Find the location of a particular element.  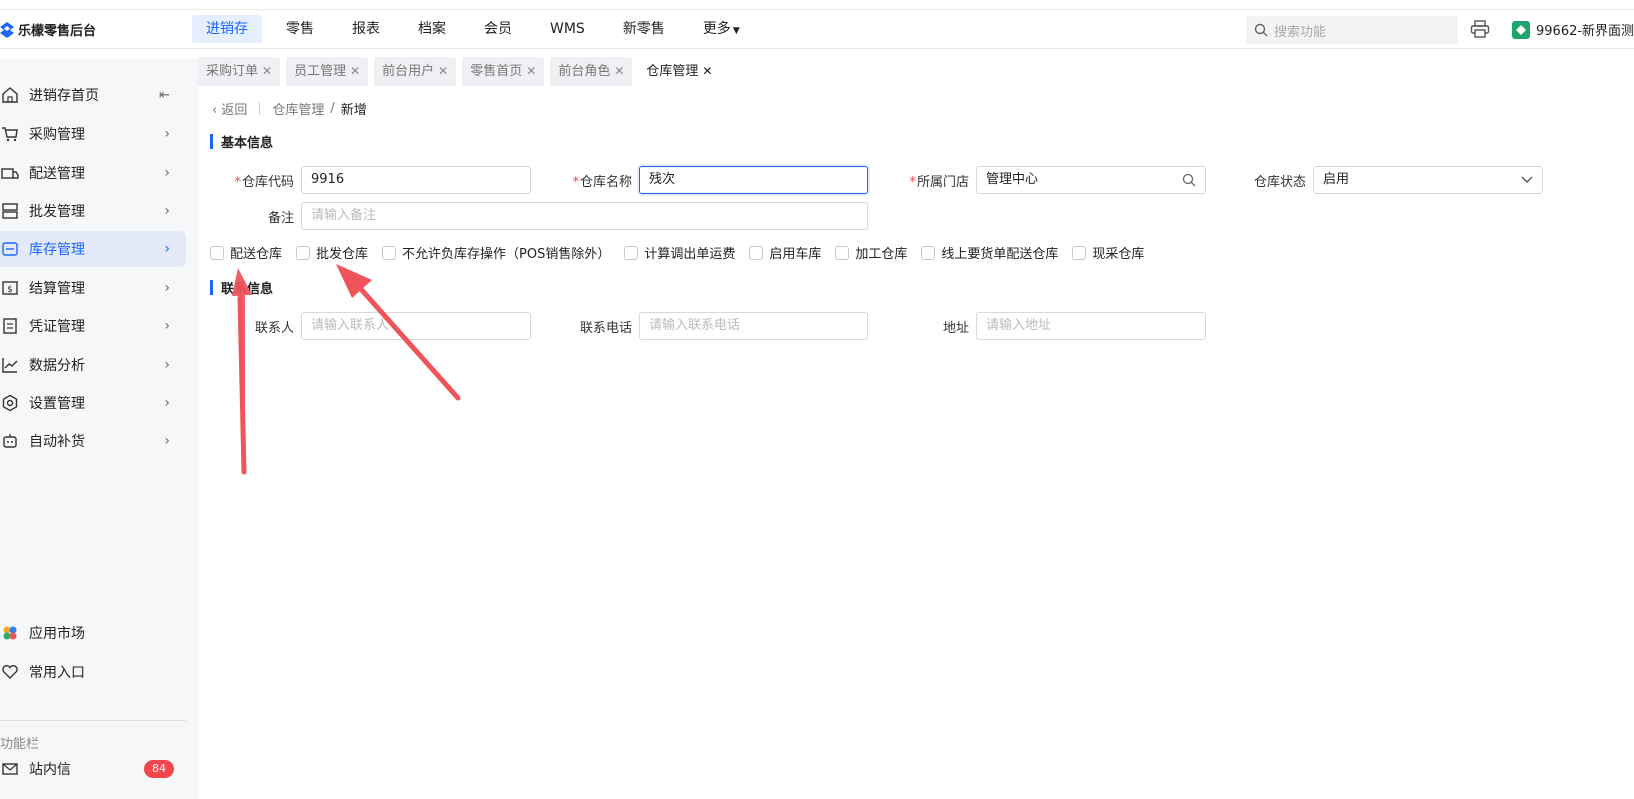

sidebar-item-app-market: 应用市场 is located at coordinates (93, 633).